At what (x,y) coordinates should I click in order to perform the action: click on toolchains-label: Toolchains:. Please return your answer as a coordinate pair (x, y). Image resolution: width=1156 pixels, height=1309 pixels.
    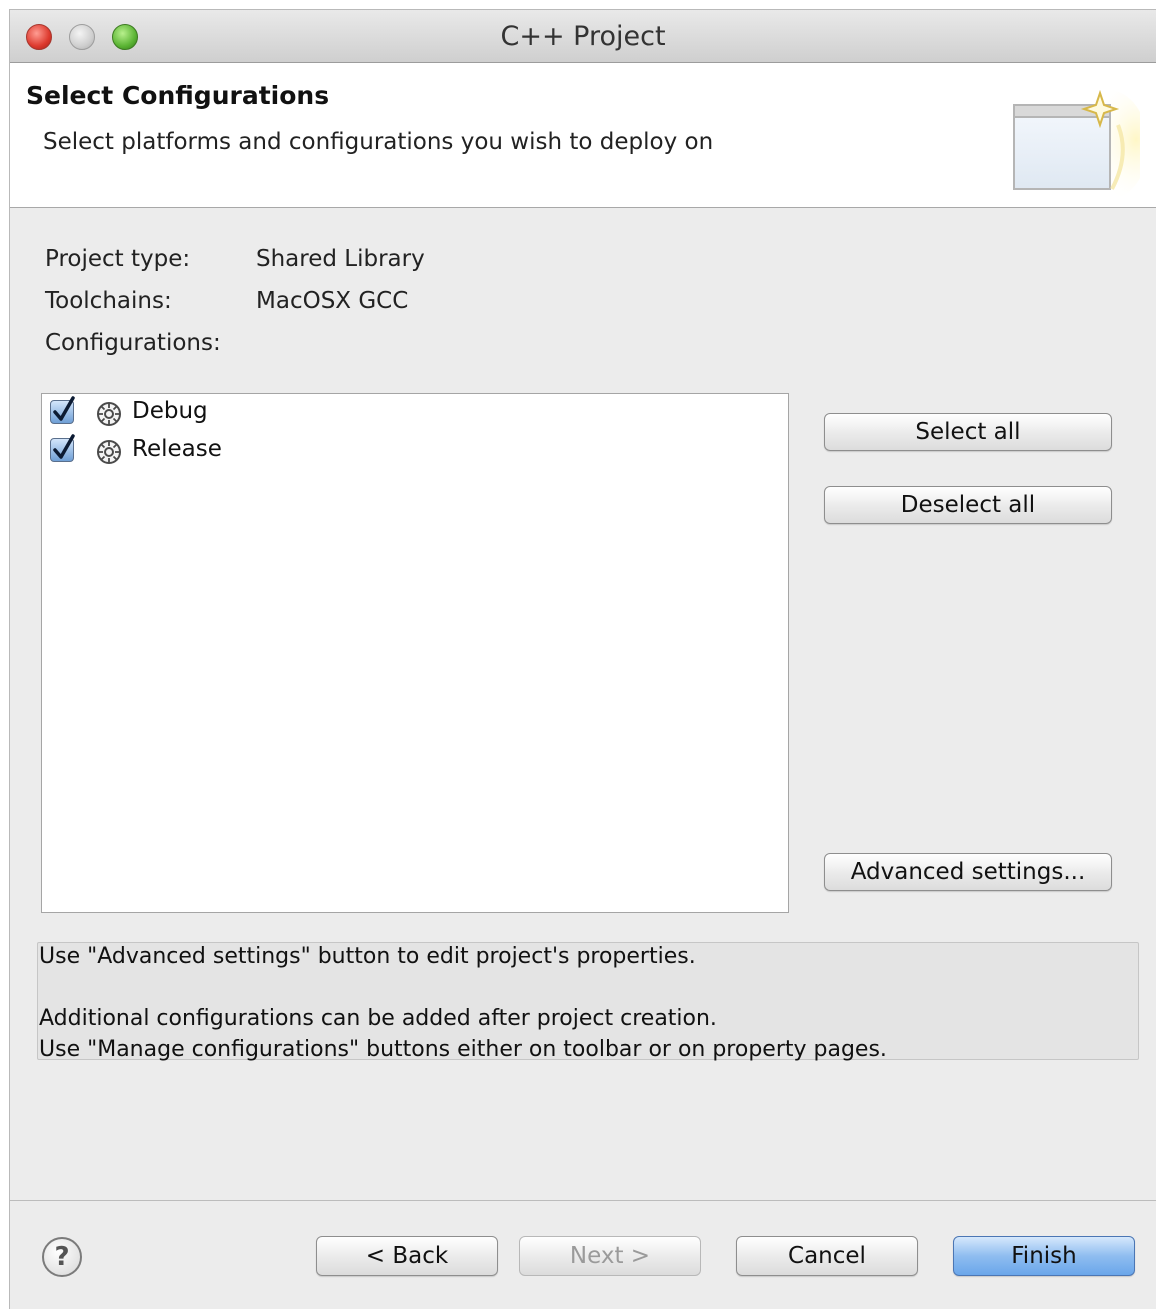
    Looking at the image, I should click on (108, 301).